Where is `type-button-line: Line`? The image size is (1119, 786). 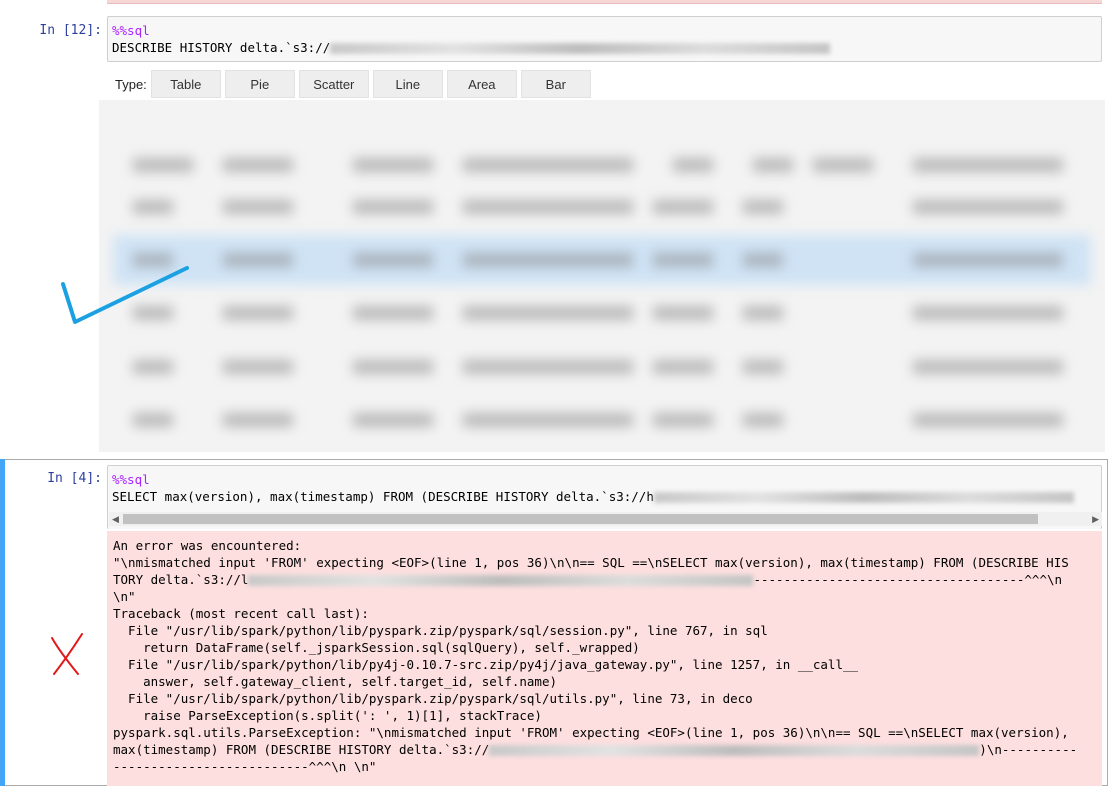
type-button-line: Line is located at coordinates (407, 84).